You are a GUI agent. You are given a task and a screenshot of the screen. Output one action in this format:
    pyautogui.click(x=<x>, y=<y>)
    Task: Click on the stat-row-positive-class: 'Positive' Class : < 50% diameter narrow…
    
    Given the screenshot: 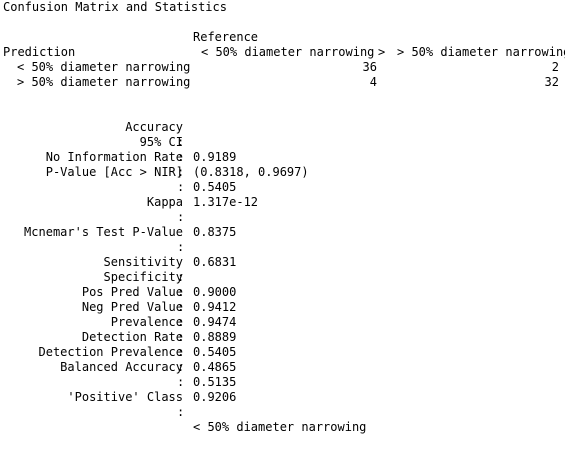 What is the action you would take?
    pyautogui.click(x=283, y=404)
    